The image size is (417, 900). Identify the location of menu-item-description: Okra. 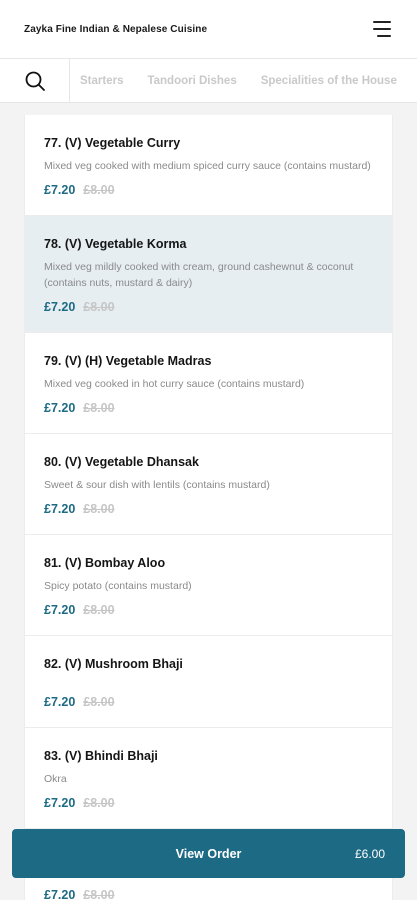
(55, 779).